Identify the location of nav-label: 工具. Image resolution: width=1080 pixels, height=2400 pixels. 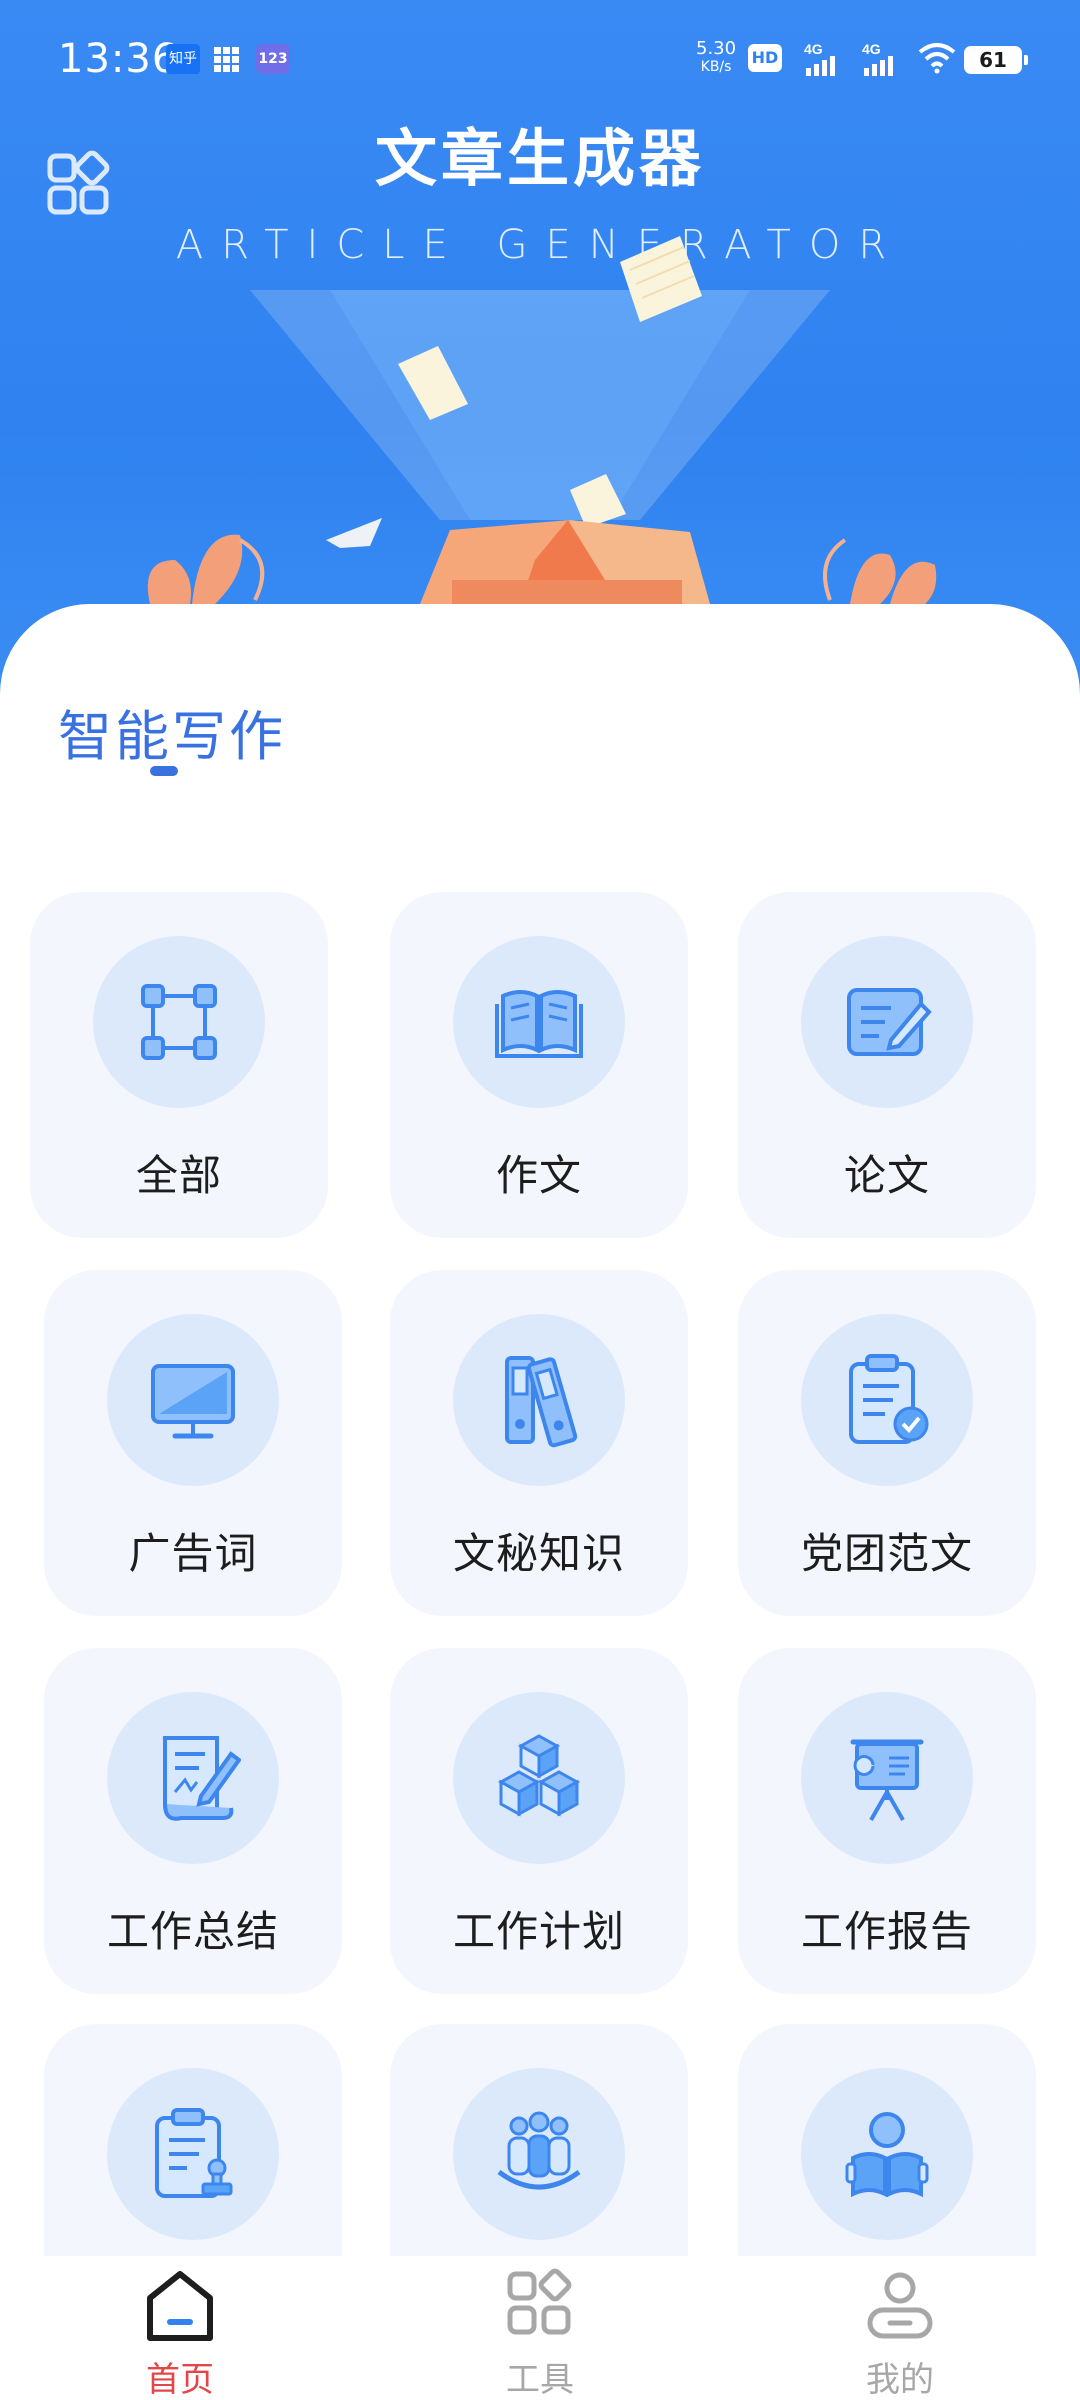
(540, 2380).